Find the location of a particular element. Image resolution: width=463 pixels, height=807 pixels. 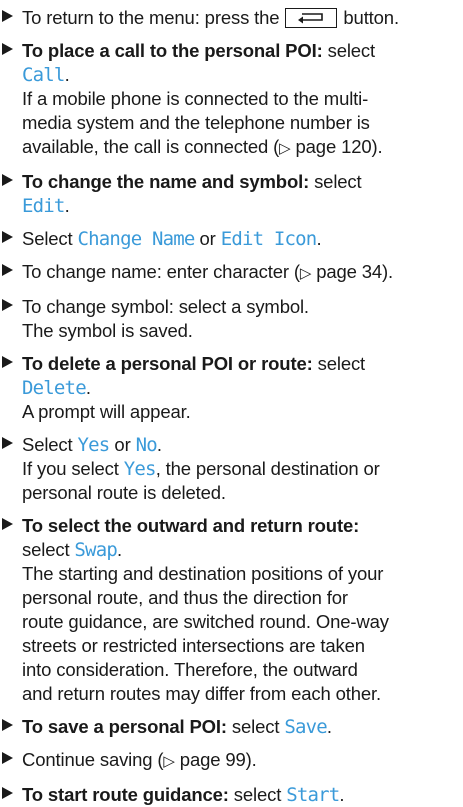

ui-label-call: Call is located at coordinates (43, 75).